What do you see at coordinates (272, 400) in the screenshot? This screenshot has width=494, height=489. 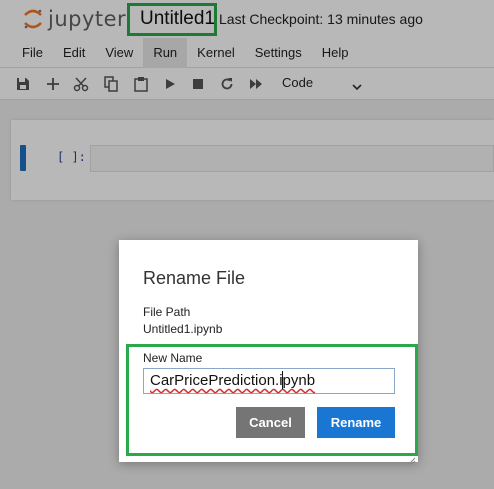 I see `new-name-highlight-box` at bounding box center [272, 400].